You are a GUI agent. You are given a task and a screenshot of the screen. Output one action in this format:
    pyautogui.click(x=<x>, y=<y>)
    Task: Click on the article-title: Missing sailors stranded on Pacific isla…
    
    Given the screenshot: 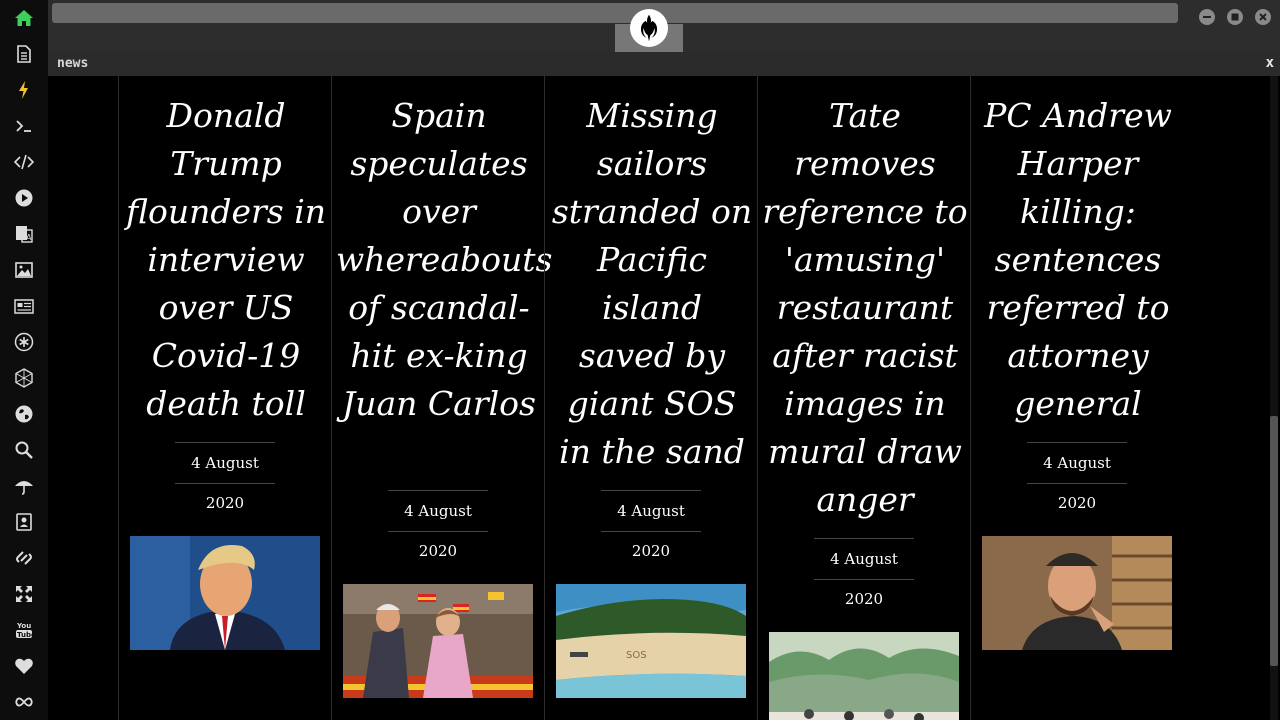 What is the action you would take?
    pyautogui.click(x=652, y=284)
    